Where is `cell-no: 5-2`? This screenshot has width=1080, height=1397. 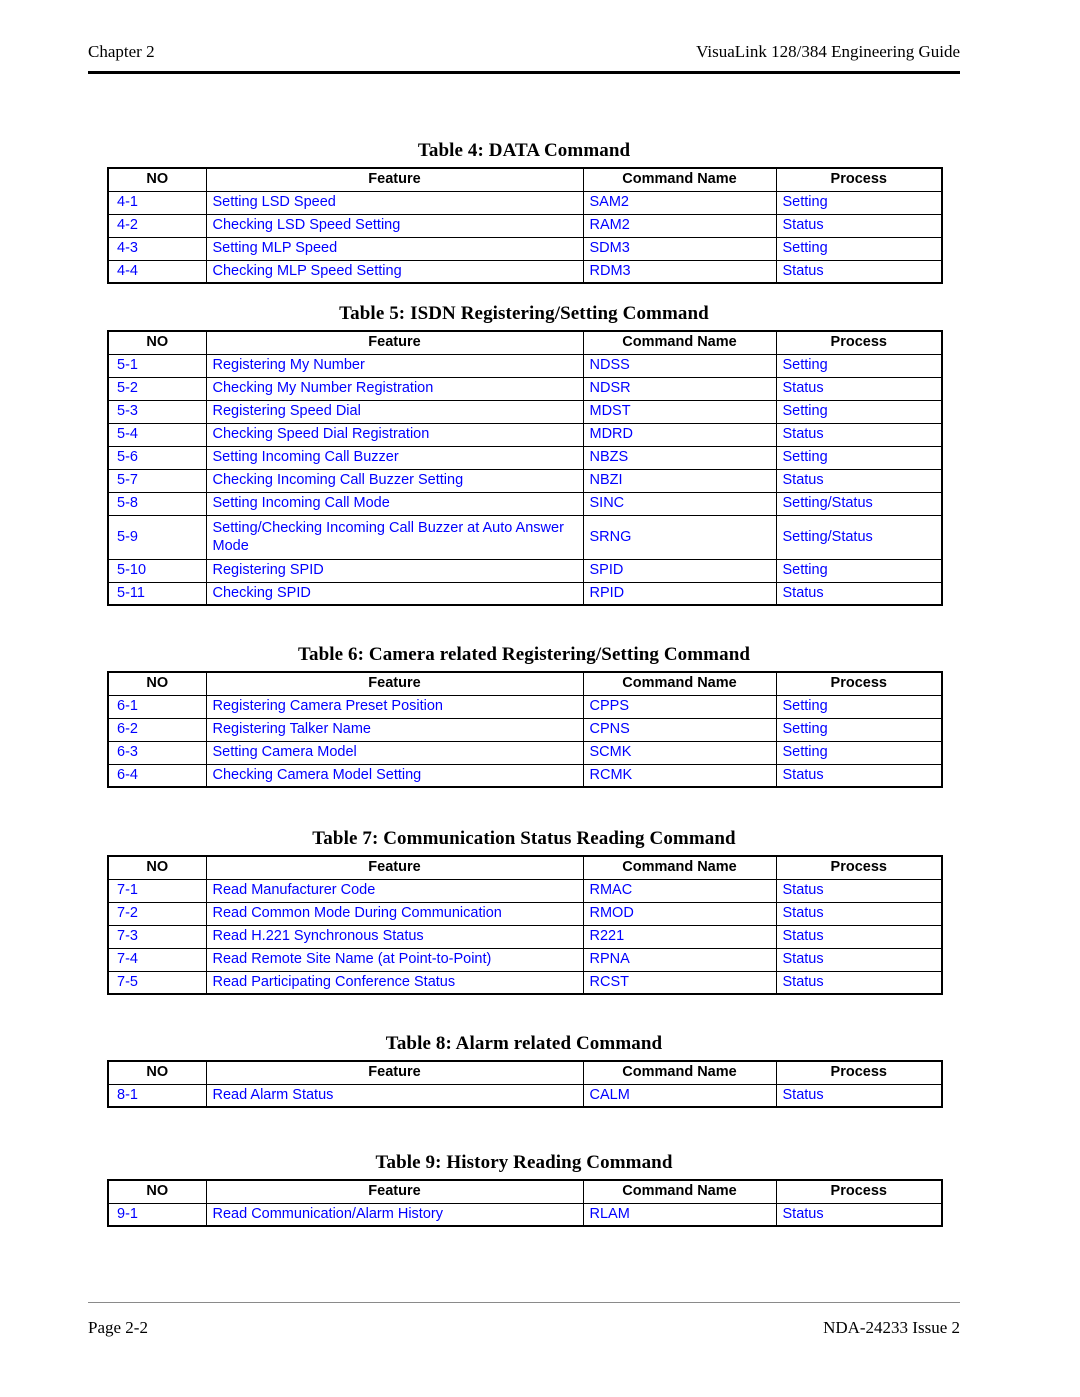
cell-no: 5-2 is located at coordinates (157, 388).